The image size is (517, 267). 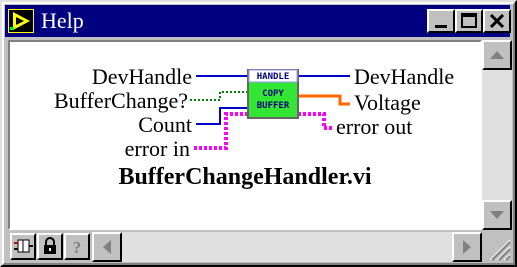 What do you see at coordinates (441, 21) in the screenshot?
I see `minimize-button` at bounding box center [441, 21].